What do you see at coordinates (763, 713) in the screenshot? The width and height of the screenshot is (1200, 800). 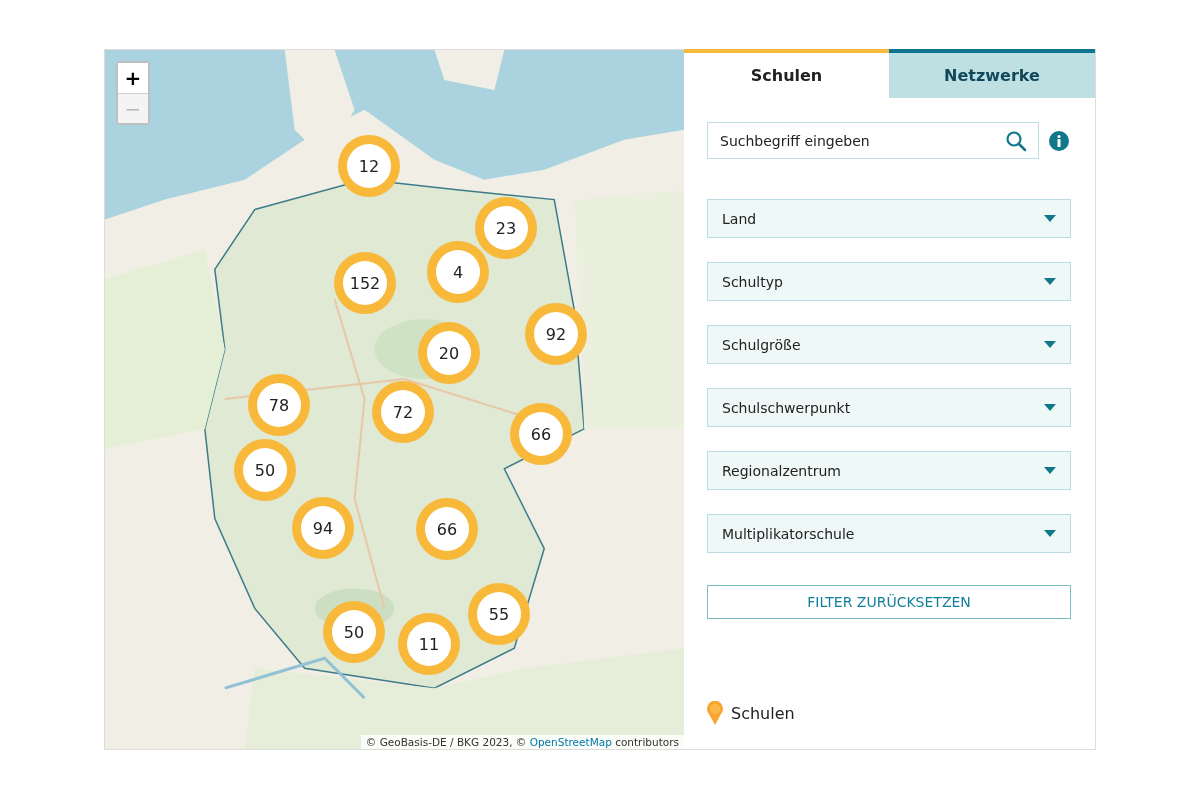 I see `legend-label: Schulen` at bounding box center [763, 713].